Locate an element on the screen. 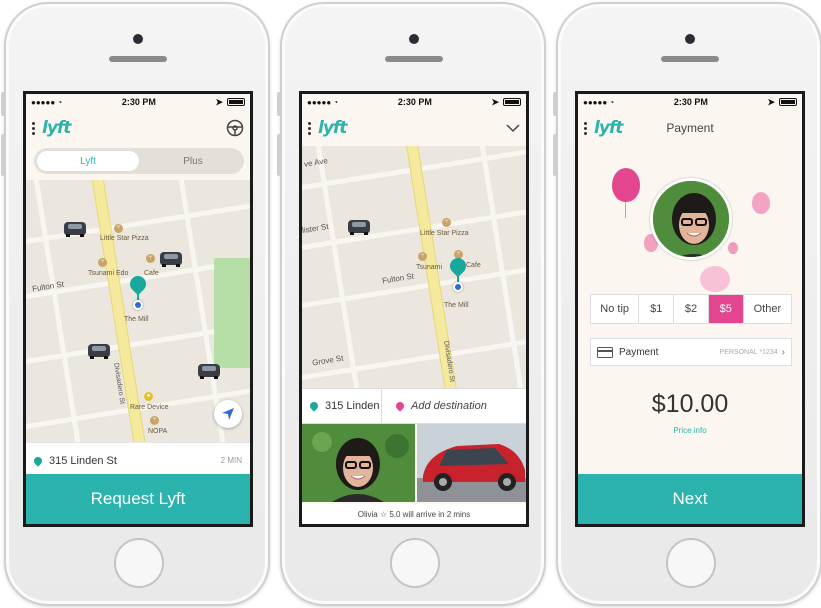  request-lyft-button: Request Lyft is located at coordinates (138, 499).